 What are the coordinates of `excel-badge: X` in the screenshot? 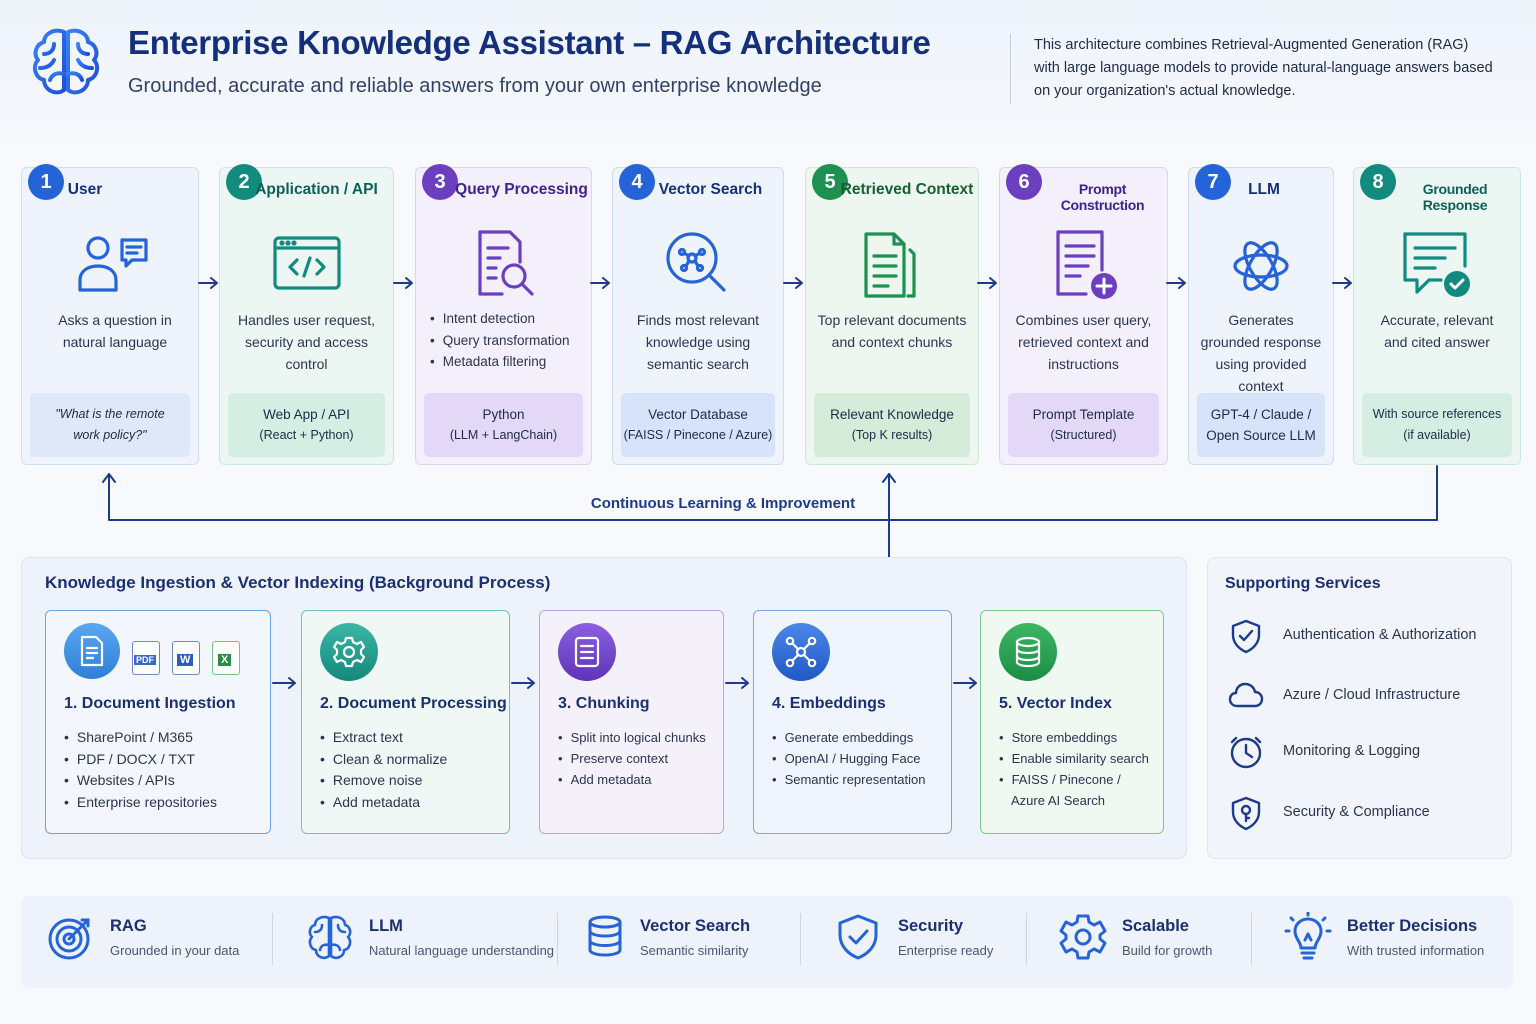 It's located at (225, 660).